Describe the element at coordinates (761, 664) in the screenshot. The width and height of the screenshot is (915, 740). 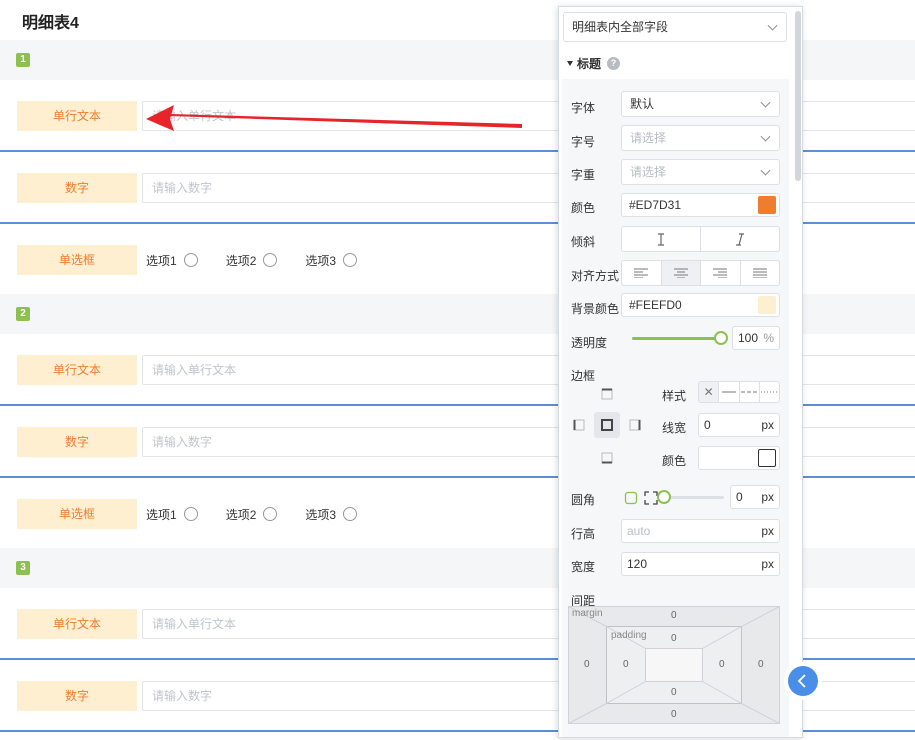
I see `margin-right-value: 0` at that location.